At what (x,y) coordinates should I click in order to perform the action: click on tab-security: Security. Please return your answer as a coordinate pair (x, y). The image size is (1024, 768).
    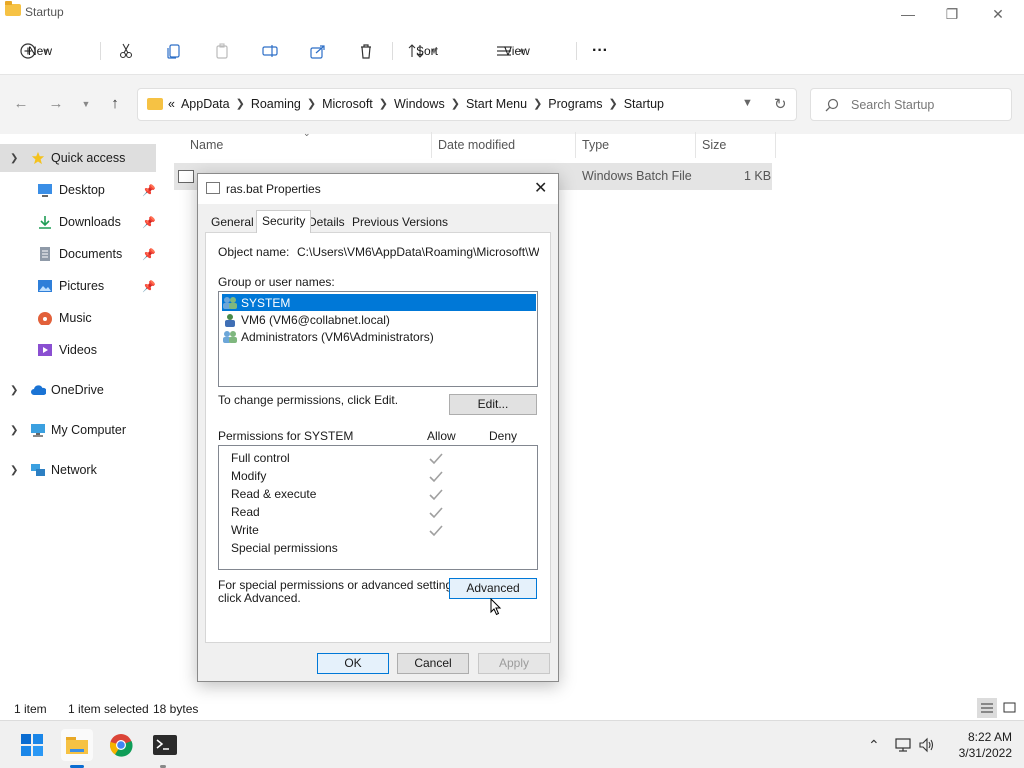
    Looking at the image, I should click on (284, 221).